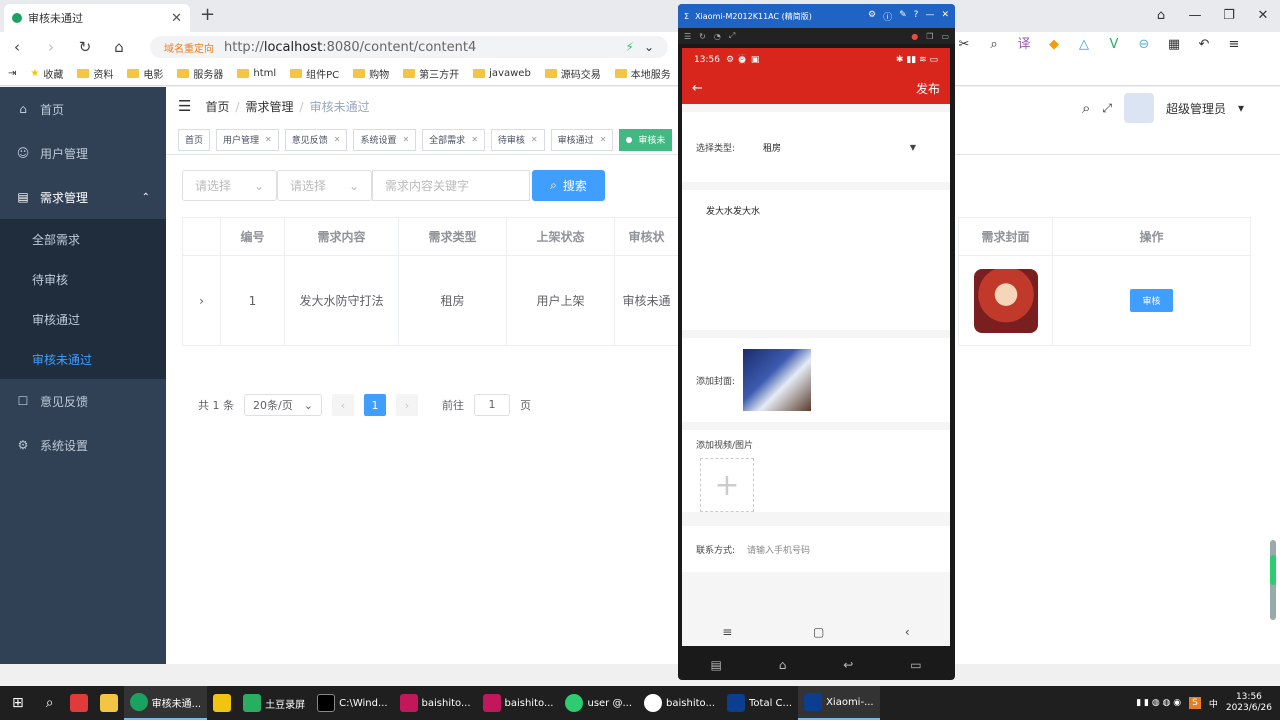 This screenshot has width=1280, height=720. What do you see at coordinates (1107, 108) in the screenshot?
I see `fullscreen-icon: ⤢` at bounding box center [1107, 108].